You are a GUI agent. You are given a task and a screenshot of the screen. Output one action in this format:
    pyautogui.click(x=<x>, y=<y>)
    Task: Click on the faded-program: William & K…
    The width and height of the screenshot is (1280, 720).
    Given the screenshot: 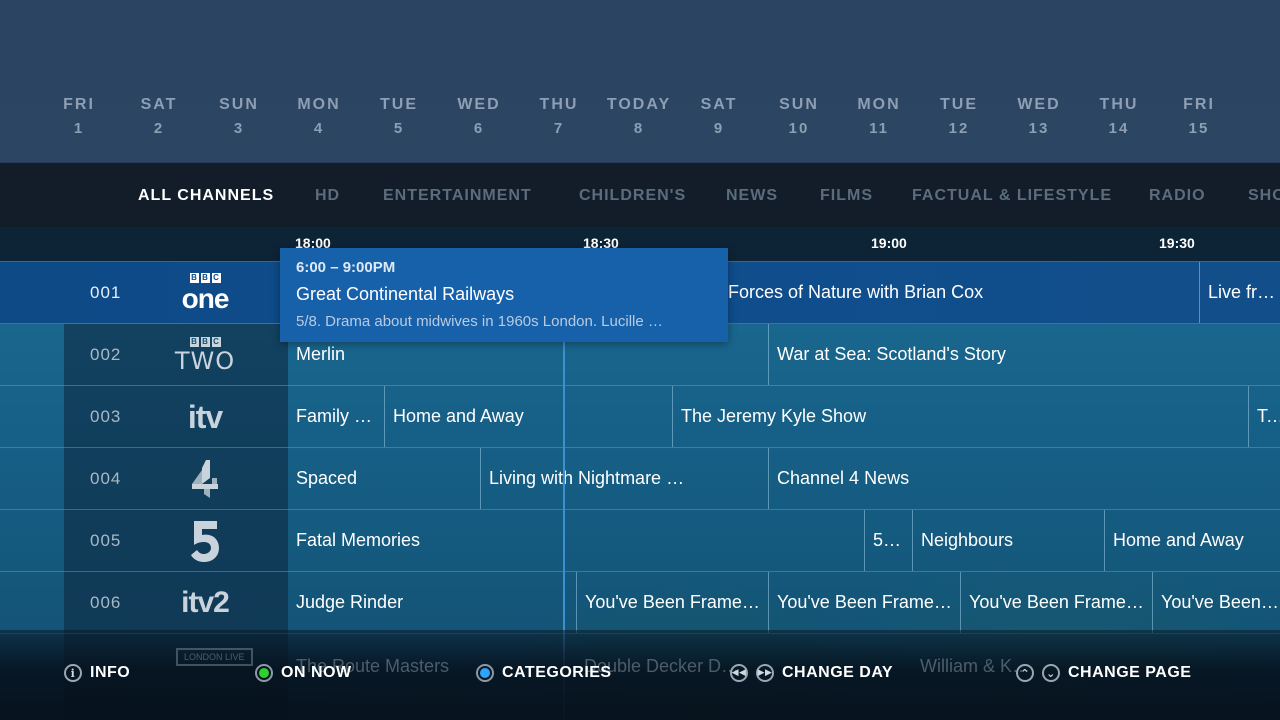 What is the action you would take?
    pyautogui.click(x=975, y=666)
    